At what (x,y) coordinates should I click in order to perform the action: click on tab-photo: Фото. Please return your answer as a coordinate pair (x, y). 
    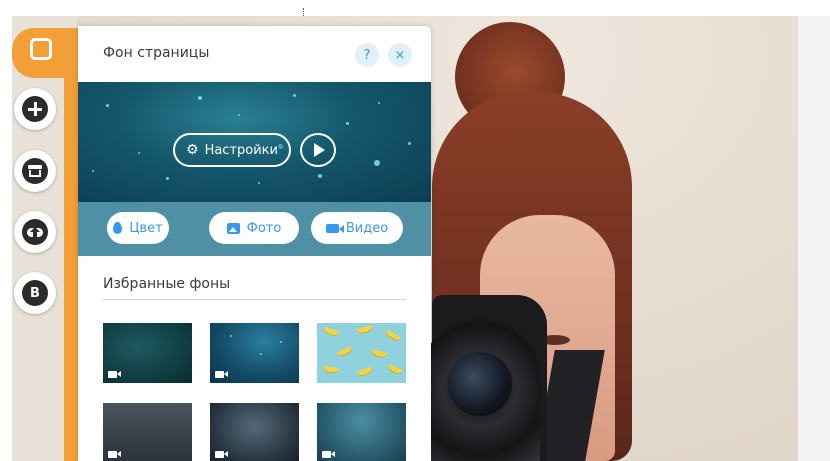
    Looking at the image, I should click on (254, 228).